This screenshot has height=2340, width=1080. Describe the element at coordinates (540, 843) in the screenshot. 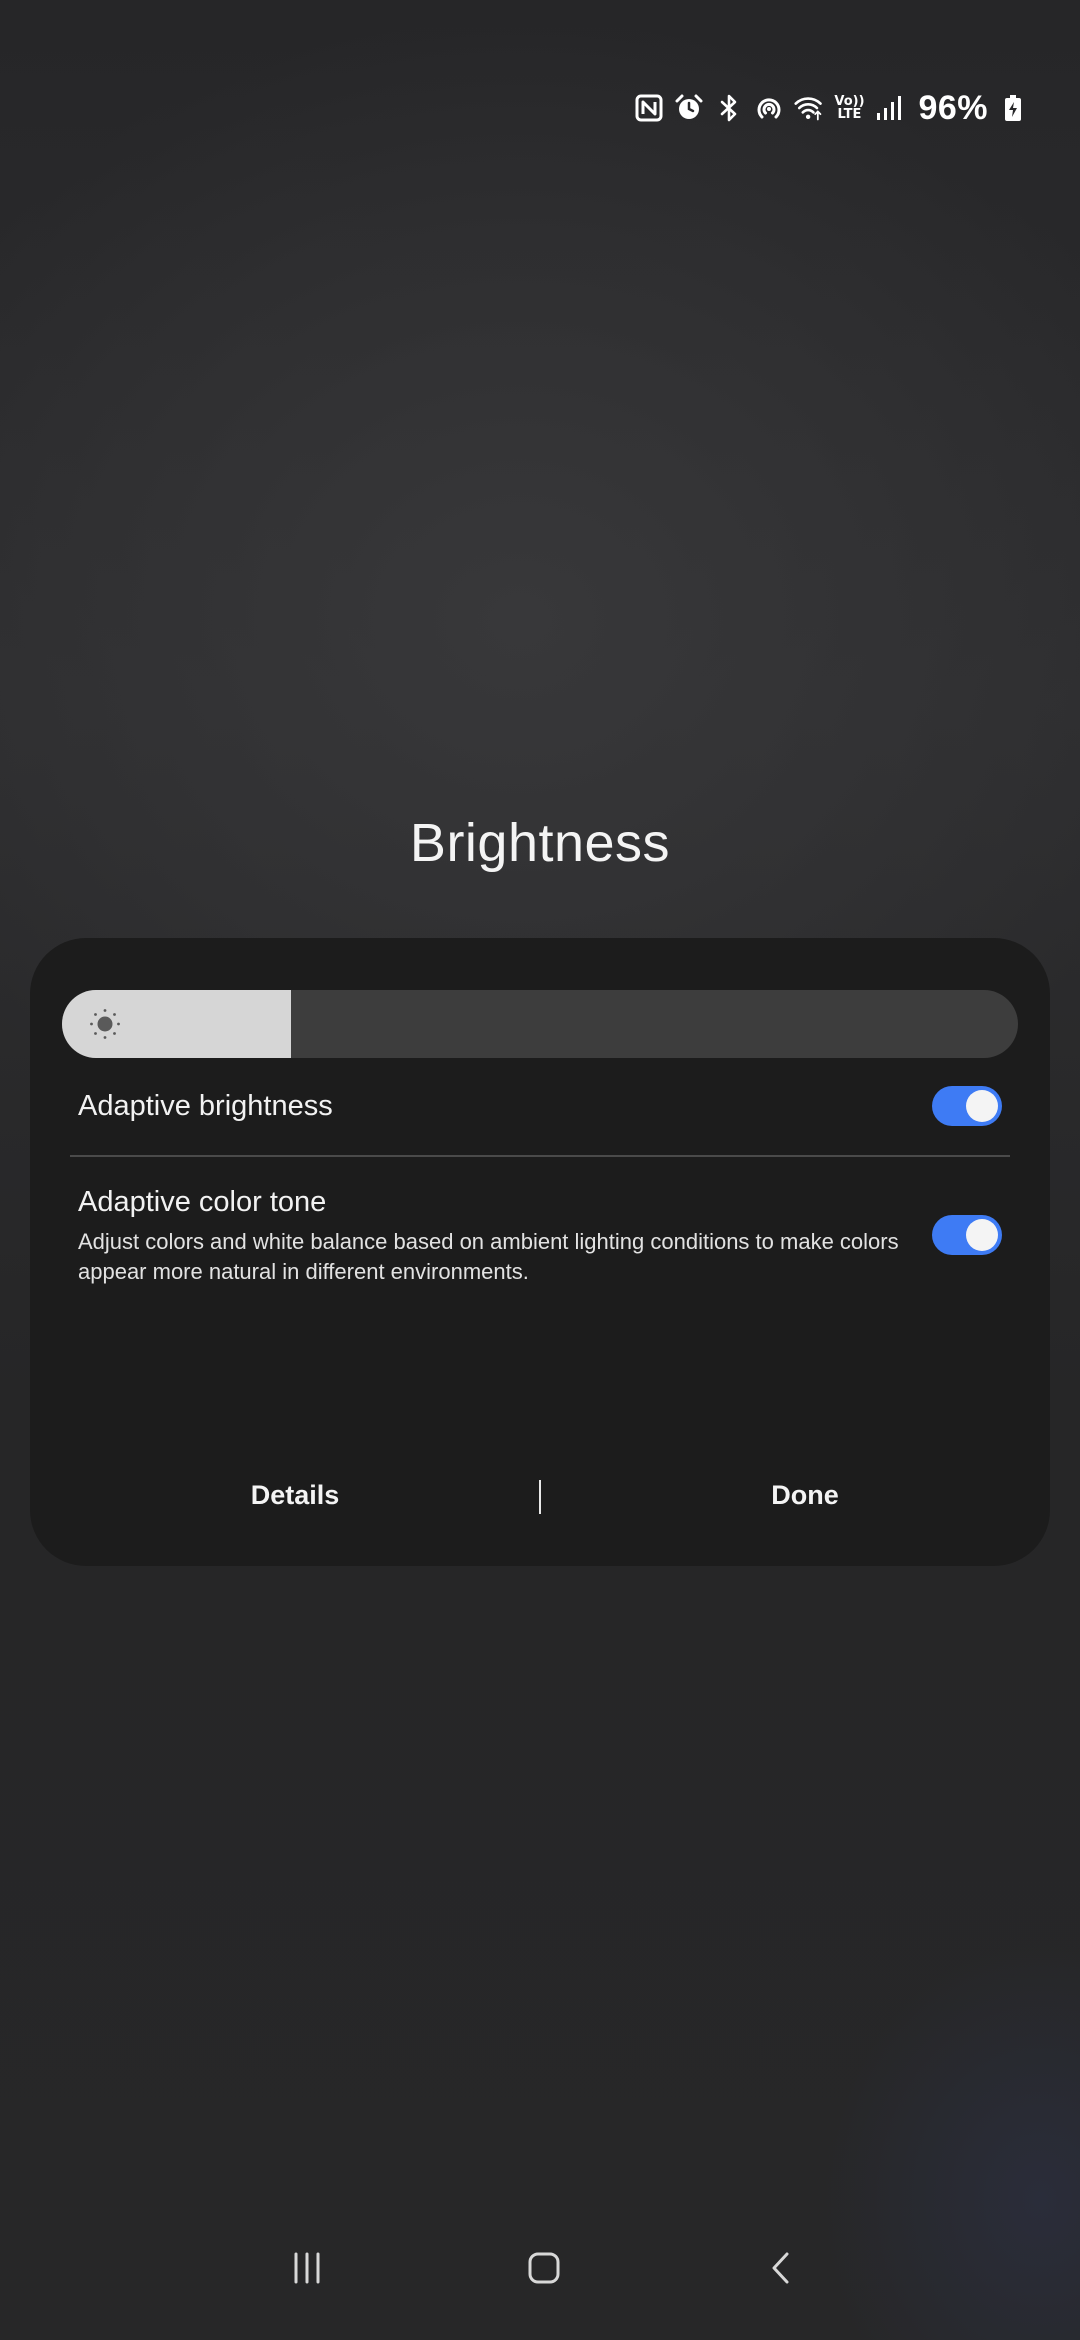

I see `page-title: Brightness` at that location.